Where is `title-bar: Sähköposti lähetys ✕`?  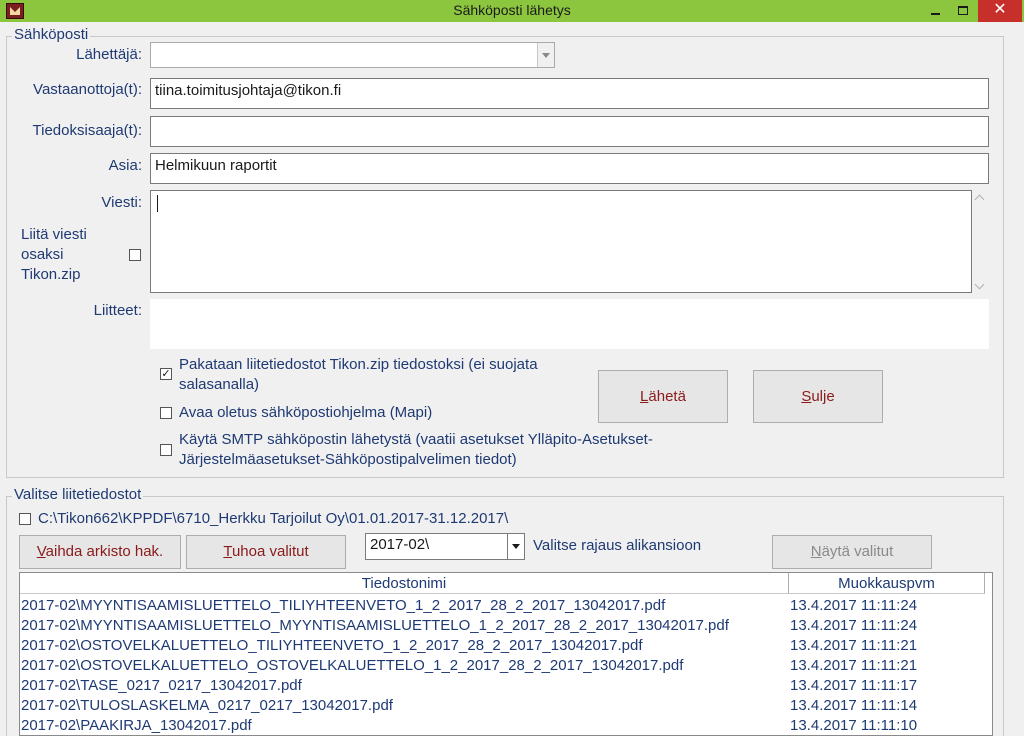
title-bar: Sähköposti lähetys ✕ is located at coordinates (512, 11).